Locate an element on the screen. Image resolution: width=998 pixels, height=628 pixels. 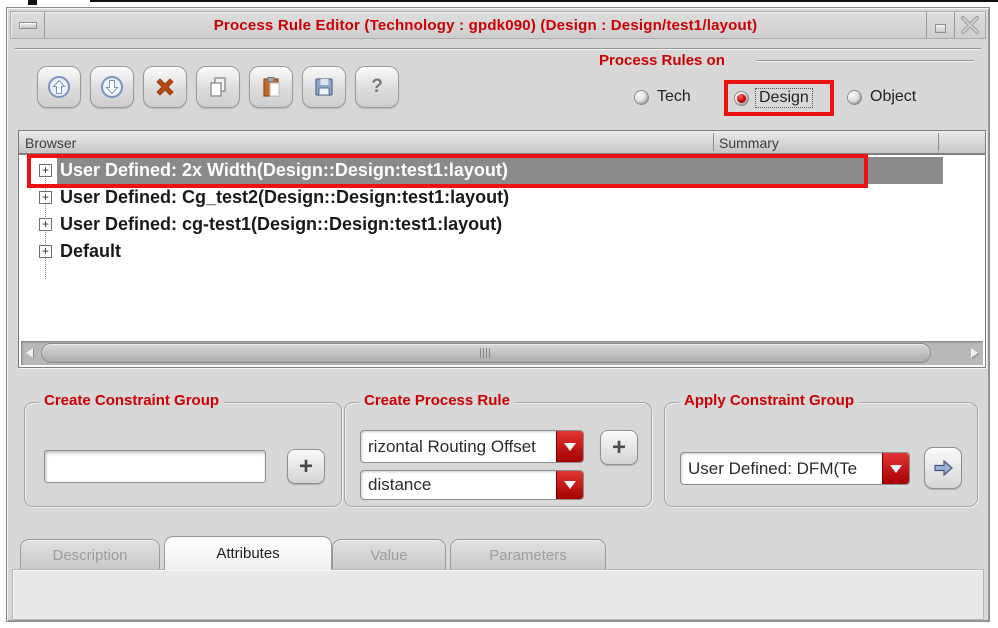
radio-tech-label: Tech is located at coordinates (674, 96).